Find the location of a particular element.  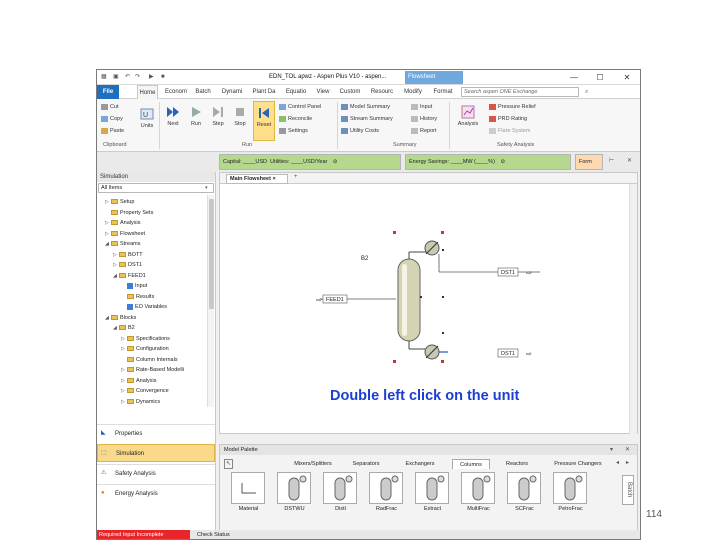

palette-cat-columns: Columns is located at coordinates (471, 464).